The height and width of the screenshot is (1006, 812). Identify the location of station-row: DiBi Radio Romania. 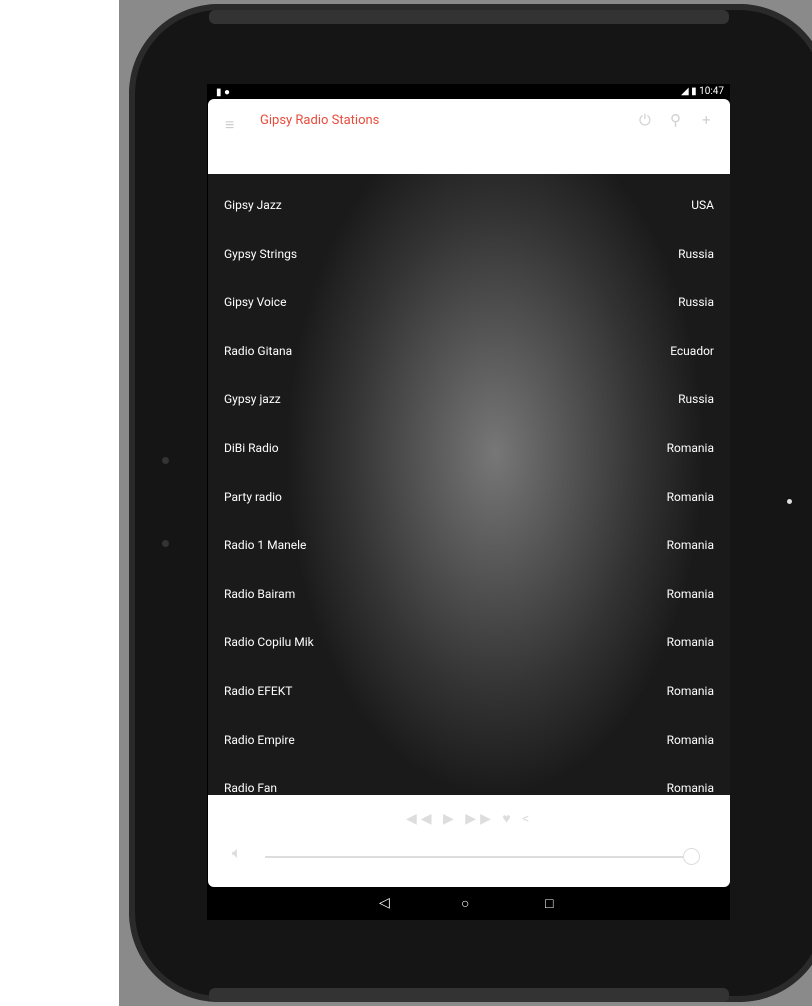
(469, 447).